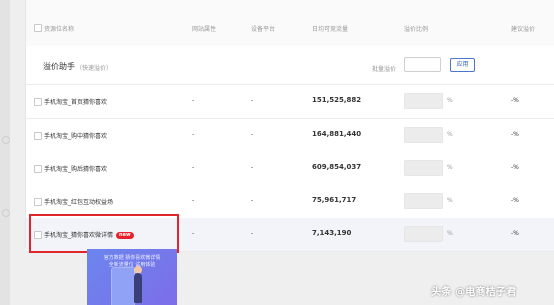  I want to click on preview-tooltip-image: 官方数据 猜你喜欢微详情 全新流量位 试用体验, so click(132, 277).